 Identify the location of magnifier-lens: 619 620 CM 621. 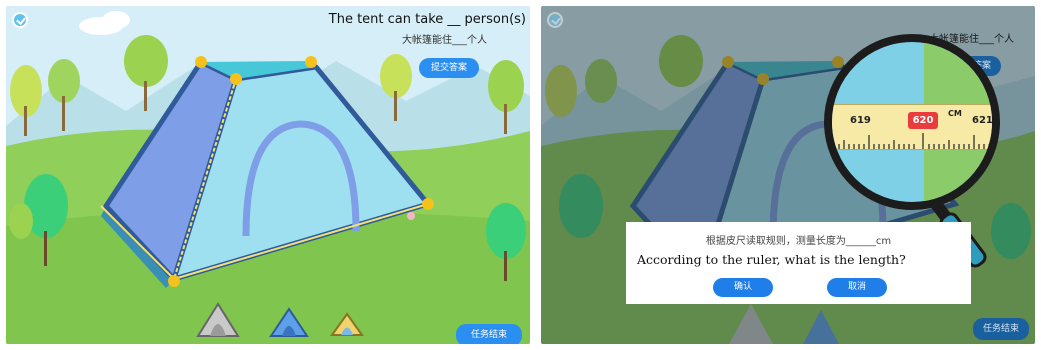
(912, 122).